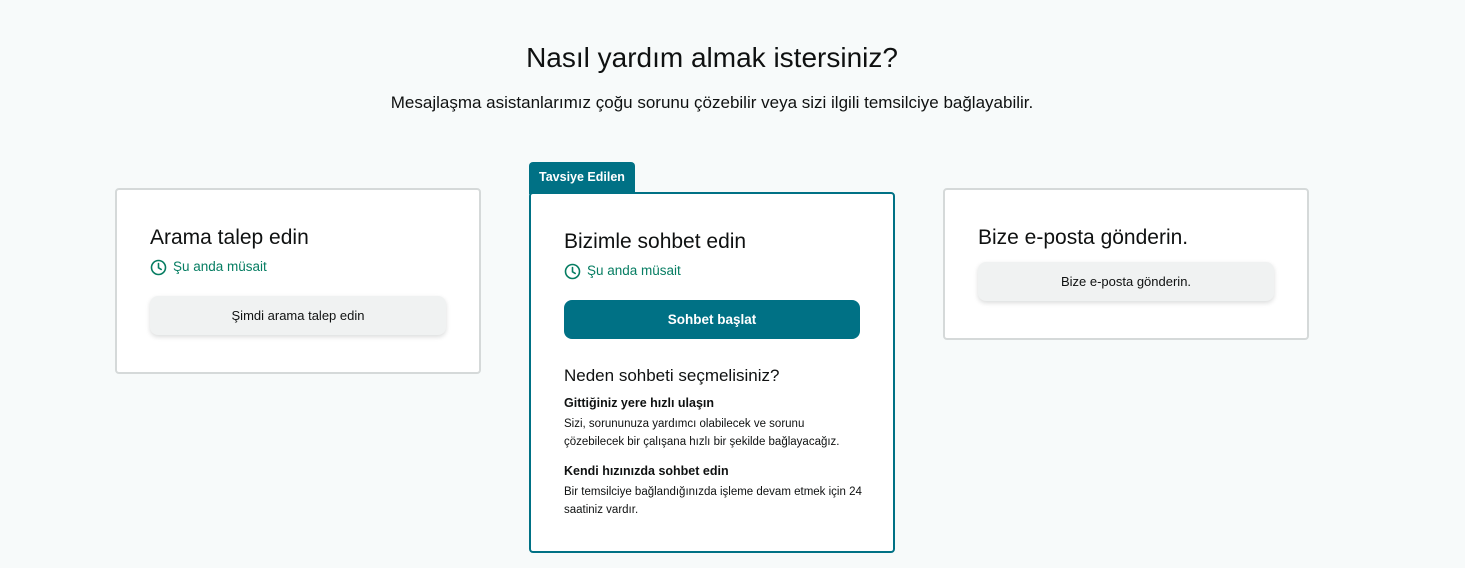 The width and height of the screenshot is (1465, 568). What do you see at coordinates (646, 471) in the screenshot?
I see `benefit-title: Kendi hızınızda sohbet edin` at bounding box center [646, 471].